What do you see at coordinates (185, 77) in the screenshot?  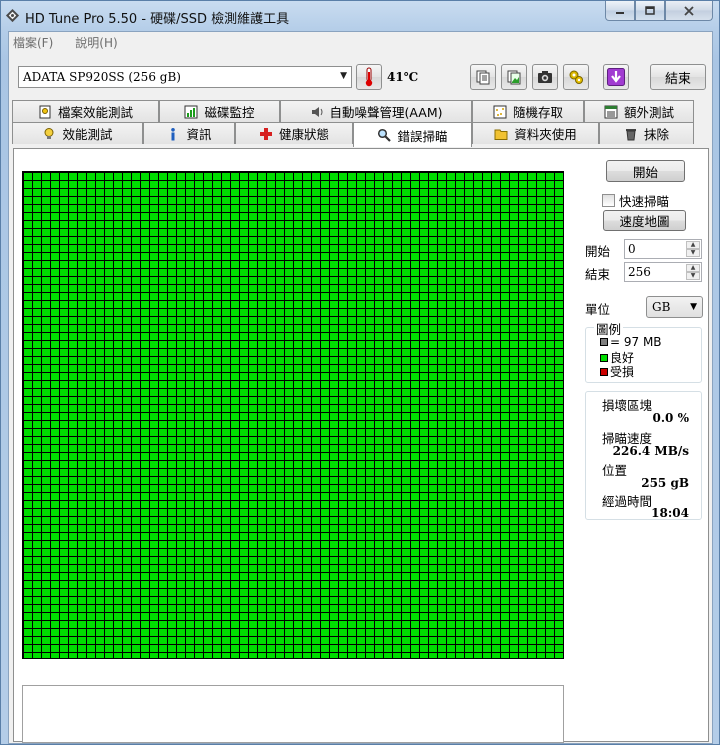 I see `drive-select: ADATA SP920SS (256 gB) ▼` at bounding box center [185, 77].